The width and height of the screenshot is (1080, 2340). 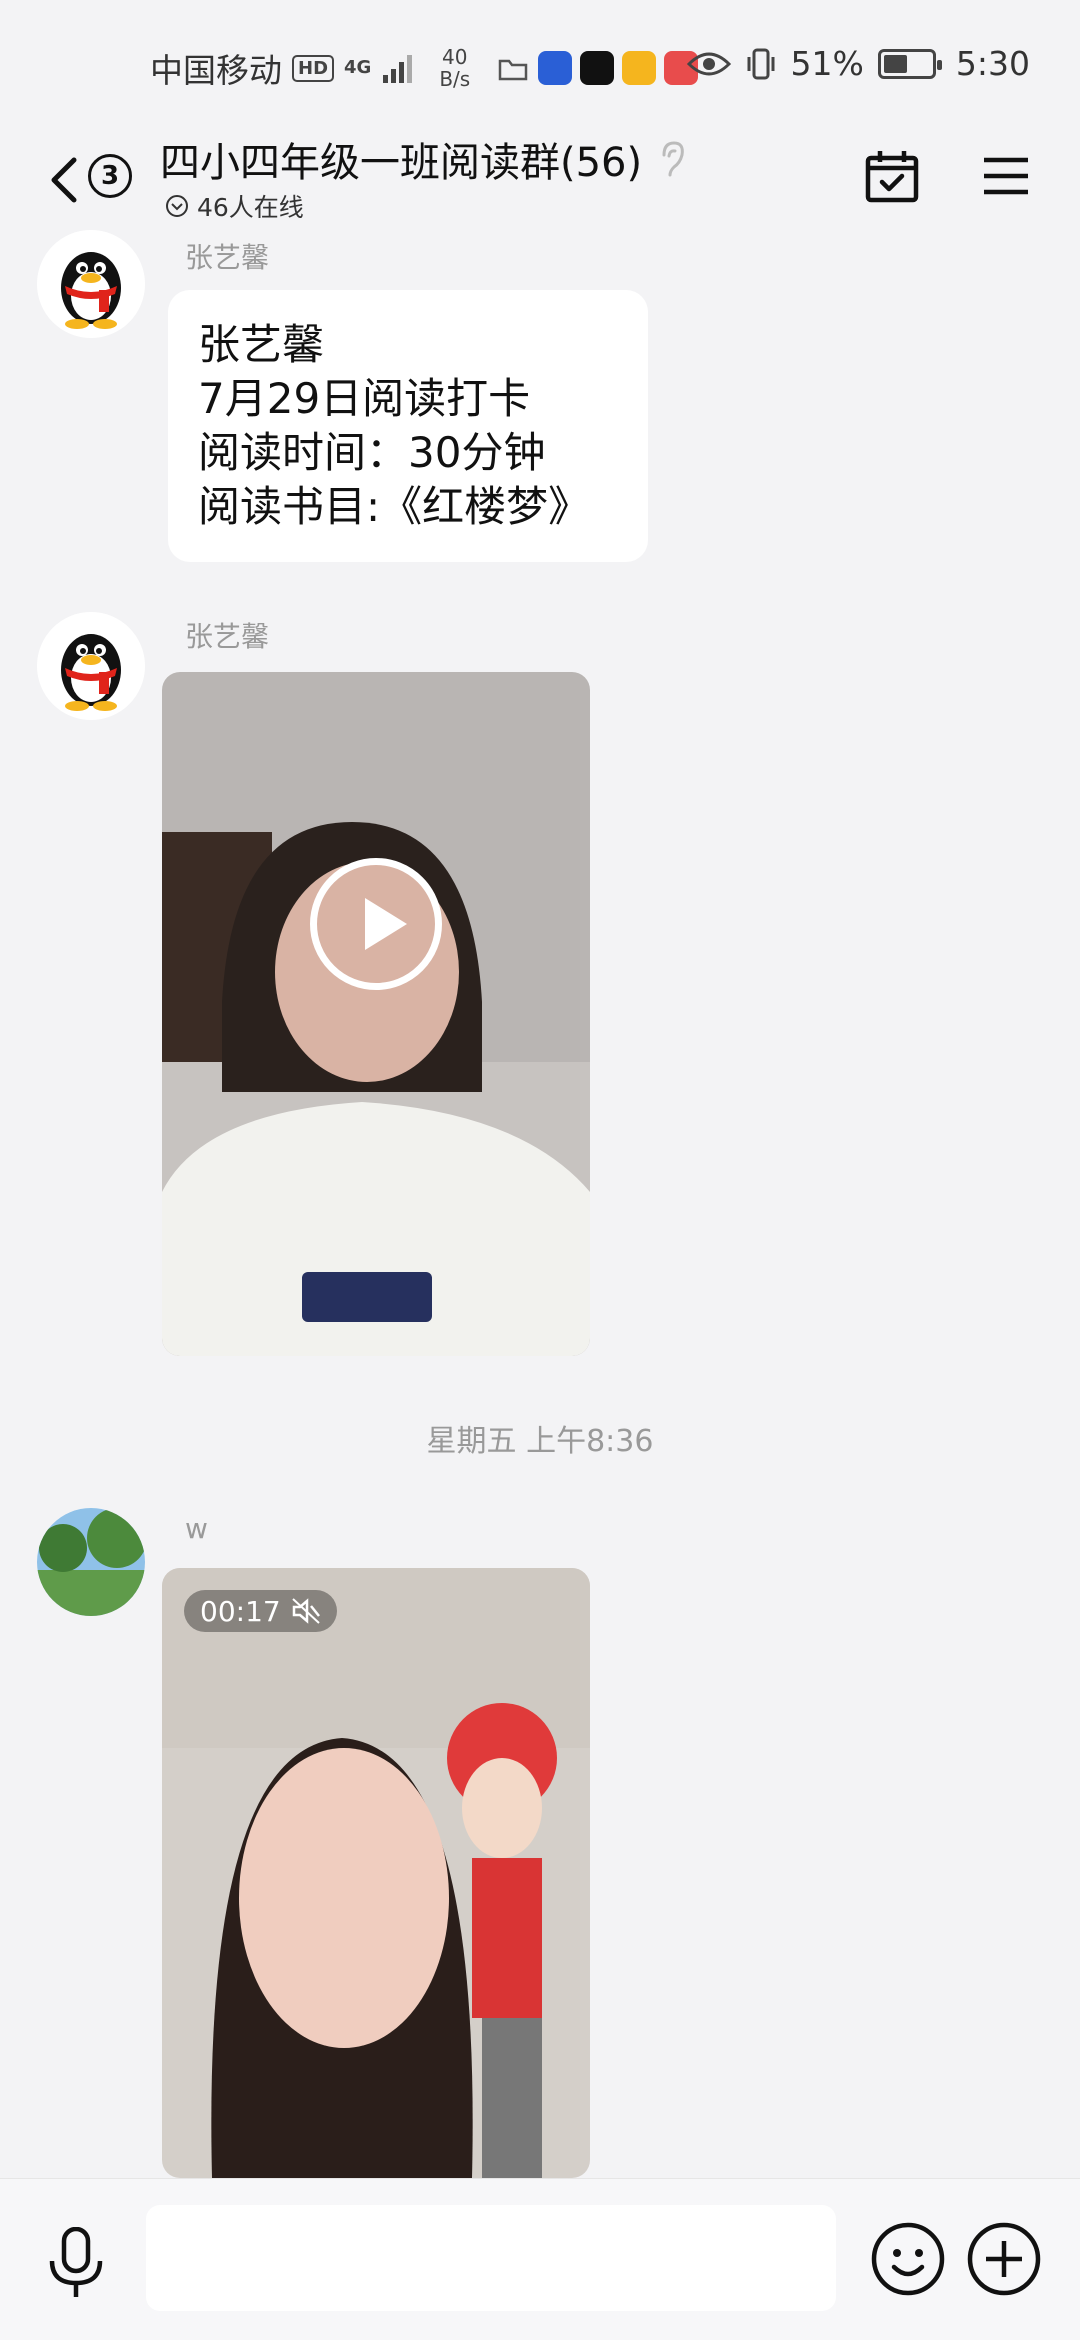 I want to click on battery-icon, so click(x=909, y=63).